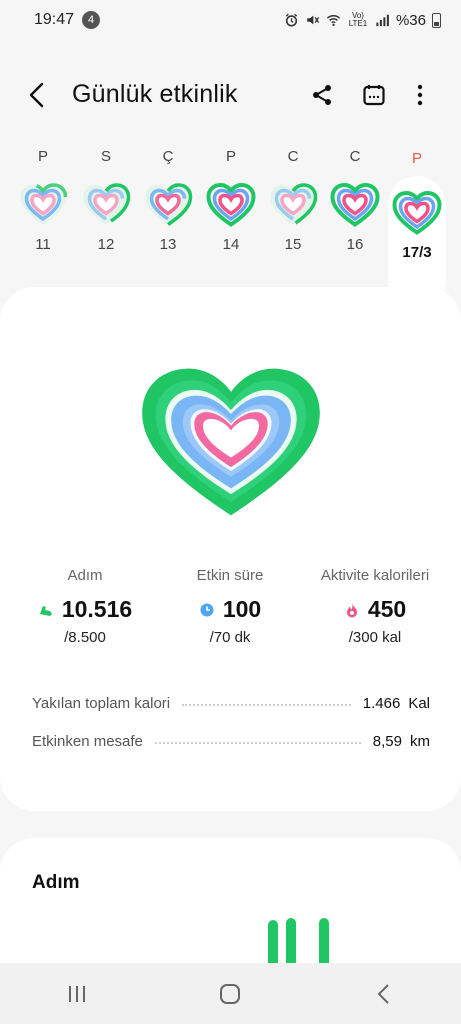 The width and height of the screenshot is (461, 1024). What do you see at coordinates (168, 156) in the screenshot?
I see `day-letter: Ç` at bounding box center [168, 156].